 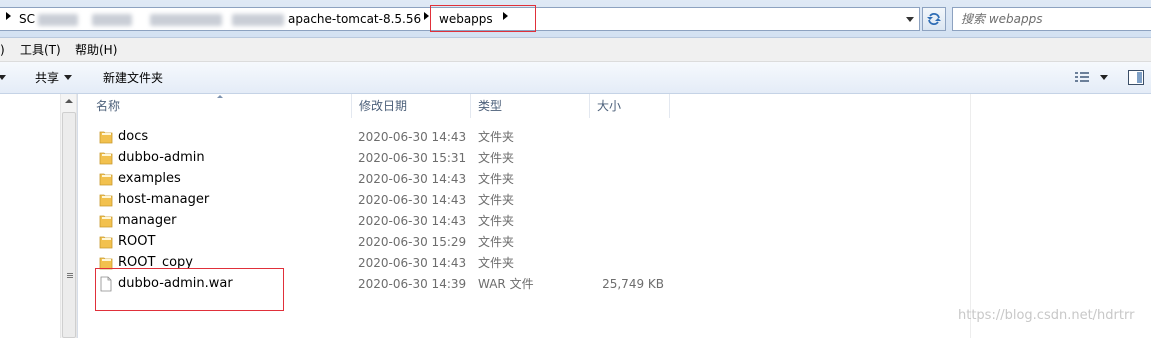 What do you see at coordinates (1046, 315) in the screenshot?
I see `watermark: https://blog.csdn.net/hdrtrr` at bounding box center [1046, 315].